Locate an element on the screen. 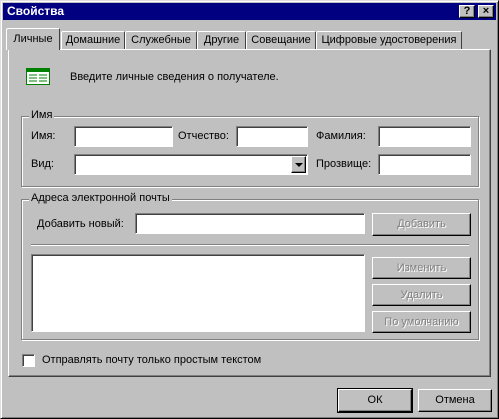 The height and width of the screenshot is (419, 499). middle-name-label: Отчество: is located at coordinates (203, 136).